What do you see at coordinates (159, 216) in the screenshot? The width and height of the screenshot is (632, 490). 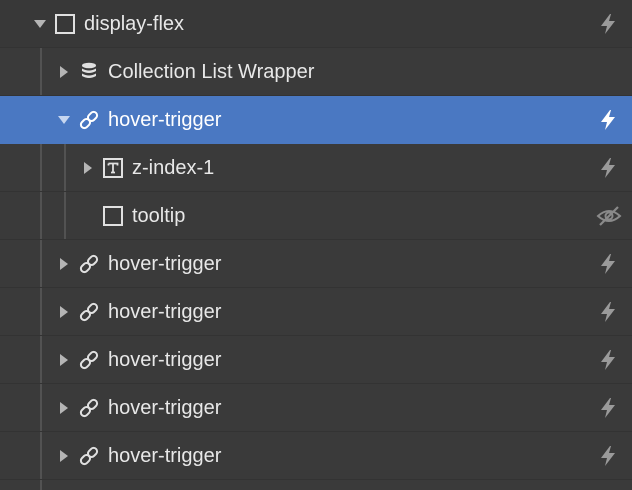 I see `tree-row-label: tooltip` at bounding box center [159, 216].